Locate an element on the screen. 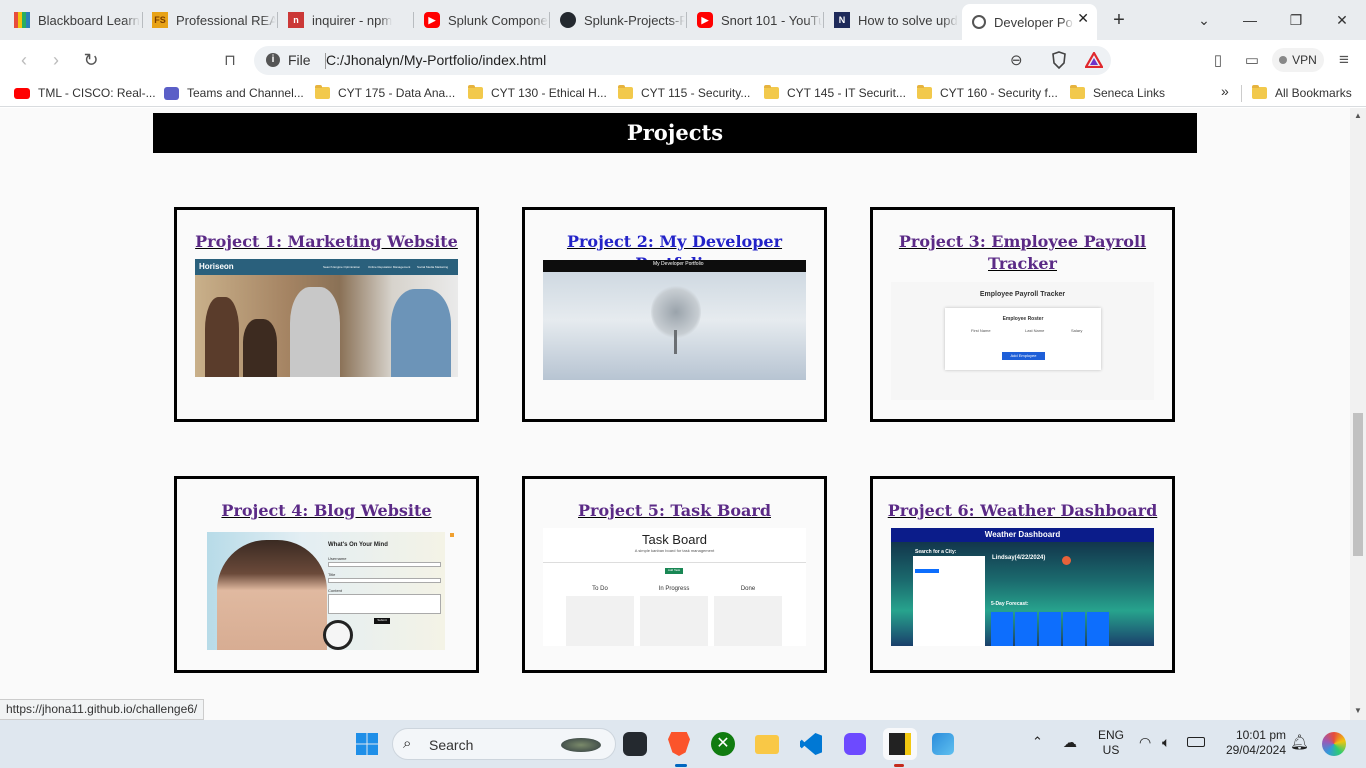 The height and width of the screenshot is (768, 1366). input-language-indicator: ENG US is located at coordinates (1111, 743).